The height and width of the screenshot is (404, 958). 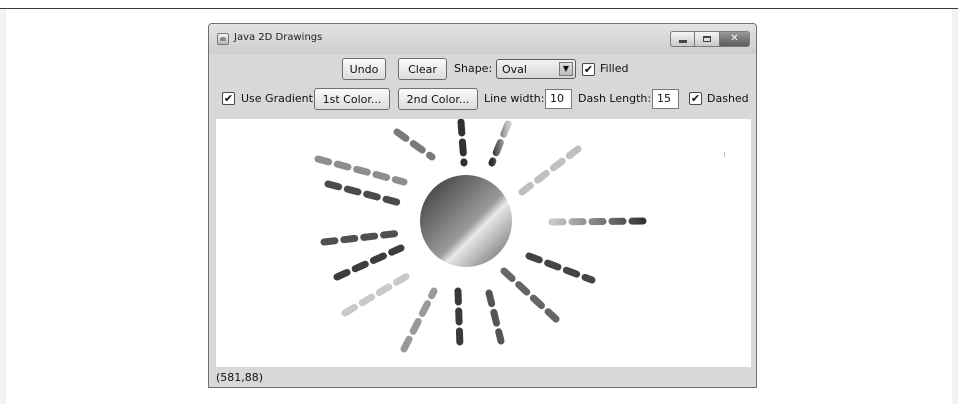 I want to click on sun-circle, so click(x=466, y=221).